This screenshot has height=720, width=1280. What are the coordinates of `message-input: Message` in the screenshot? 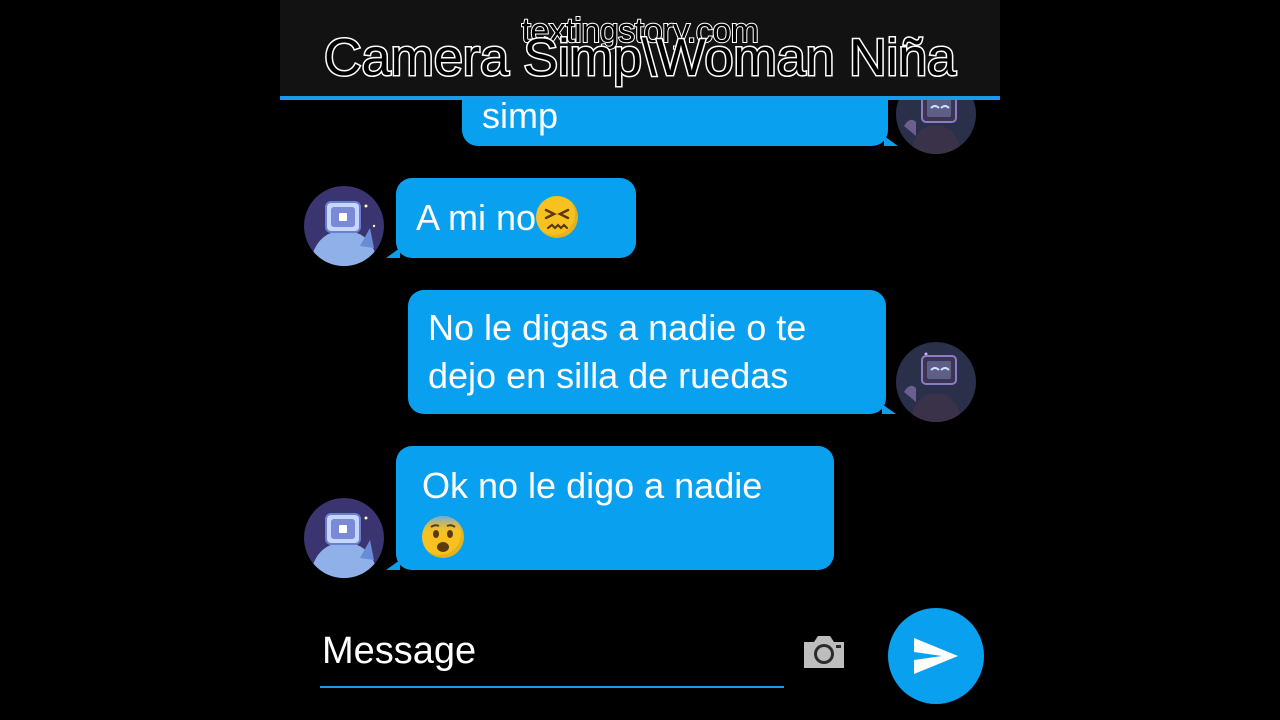 It's located at (399, 651).